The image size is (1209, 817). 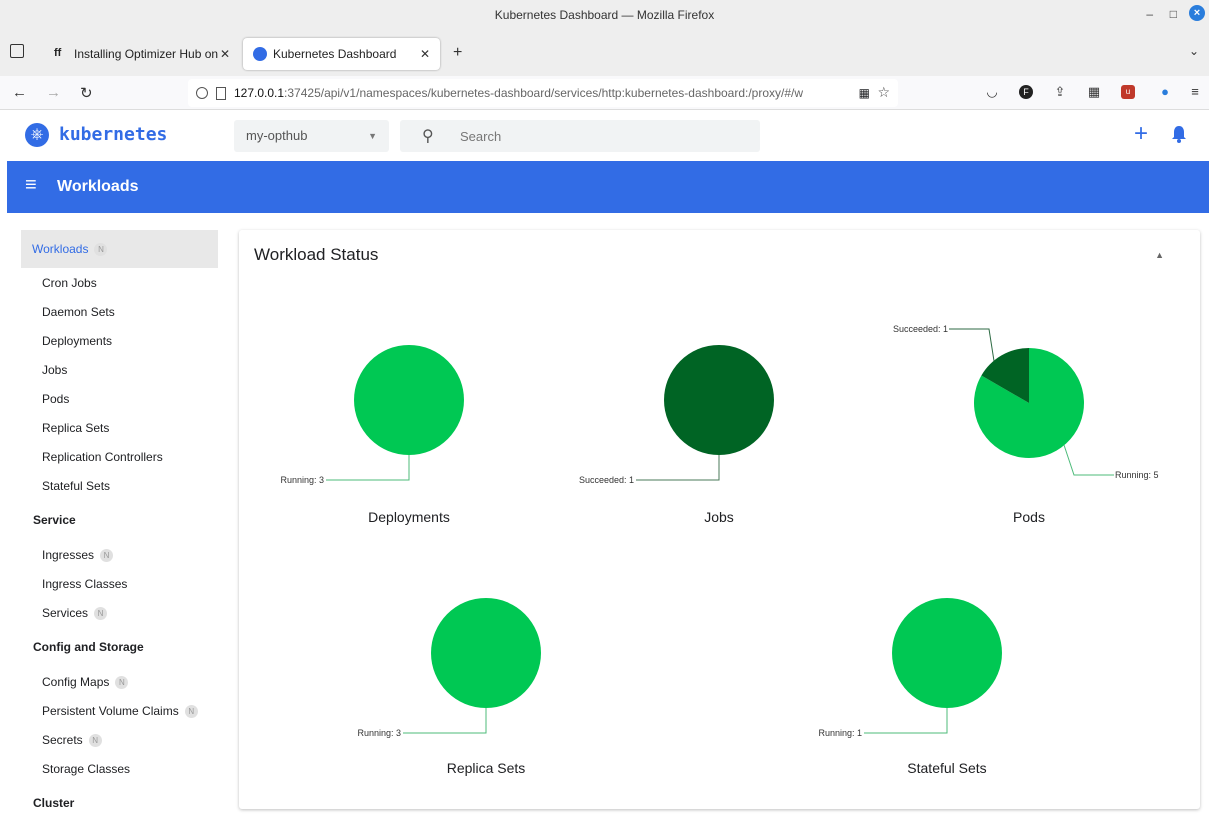 What do you see at coordinates (946, 768) in the screenshot?
I see `chart-title: Stateful Sets` at bounding box center [946, 768].